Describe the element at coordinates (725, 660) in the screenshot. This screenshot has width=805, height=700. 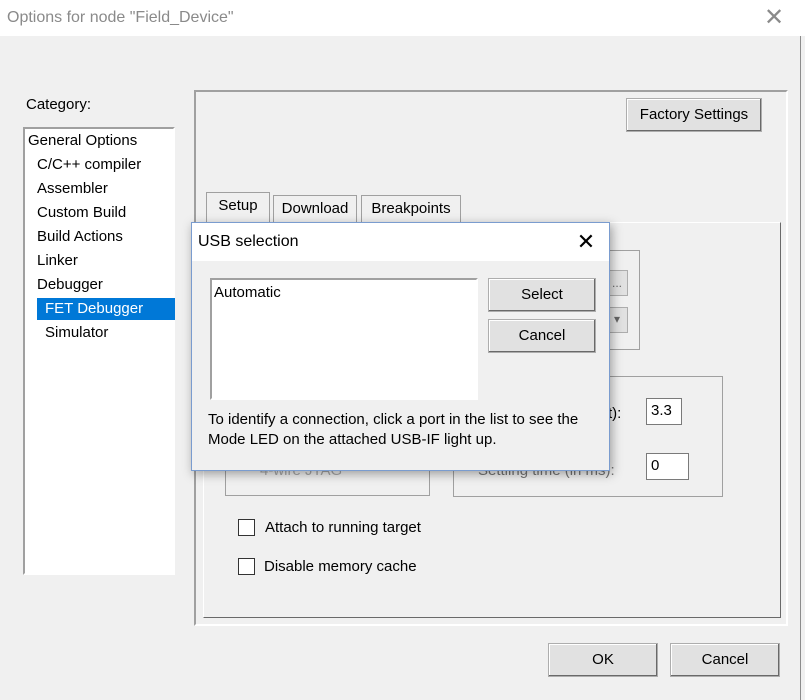
I see `cancel-button: Cancel` at that location.